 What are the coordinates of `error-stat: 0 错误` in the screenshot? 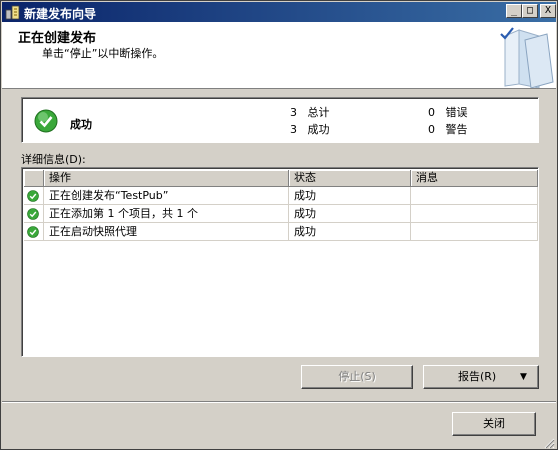 It's located at (448, 112).